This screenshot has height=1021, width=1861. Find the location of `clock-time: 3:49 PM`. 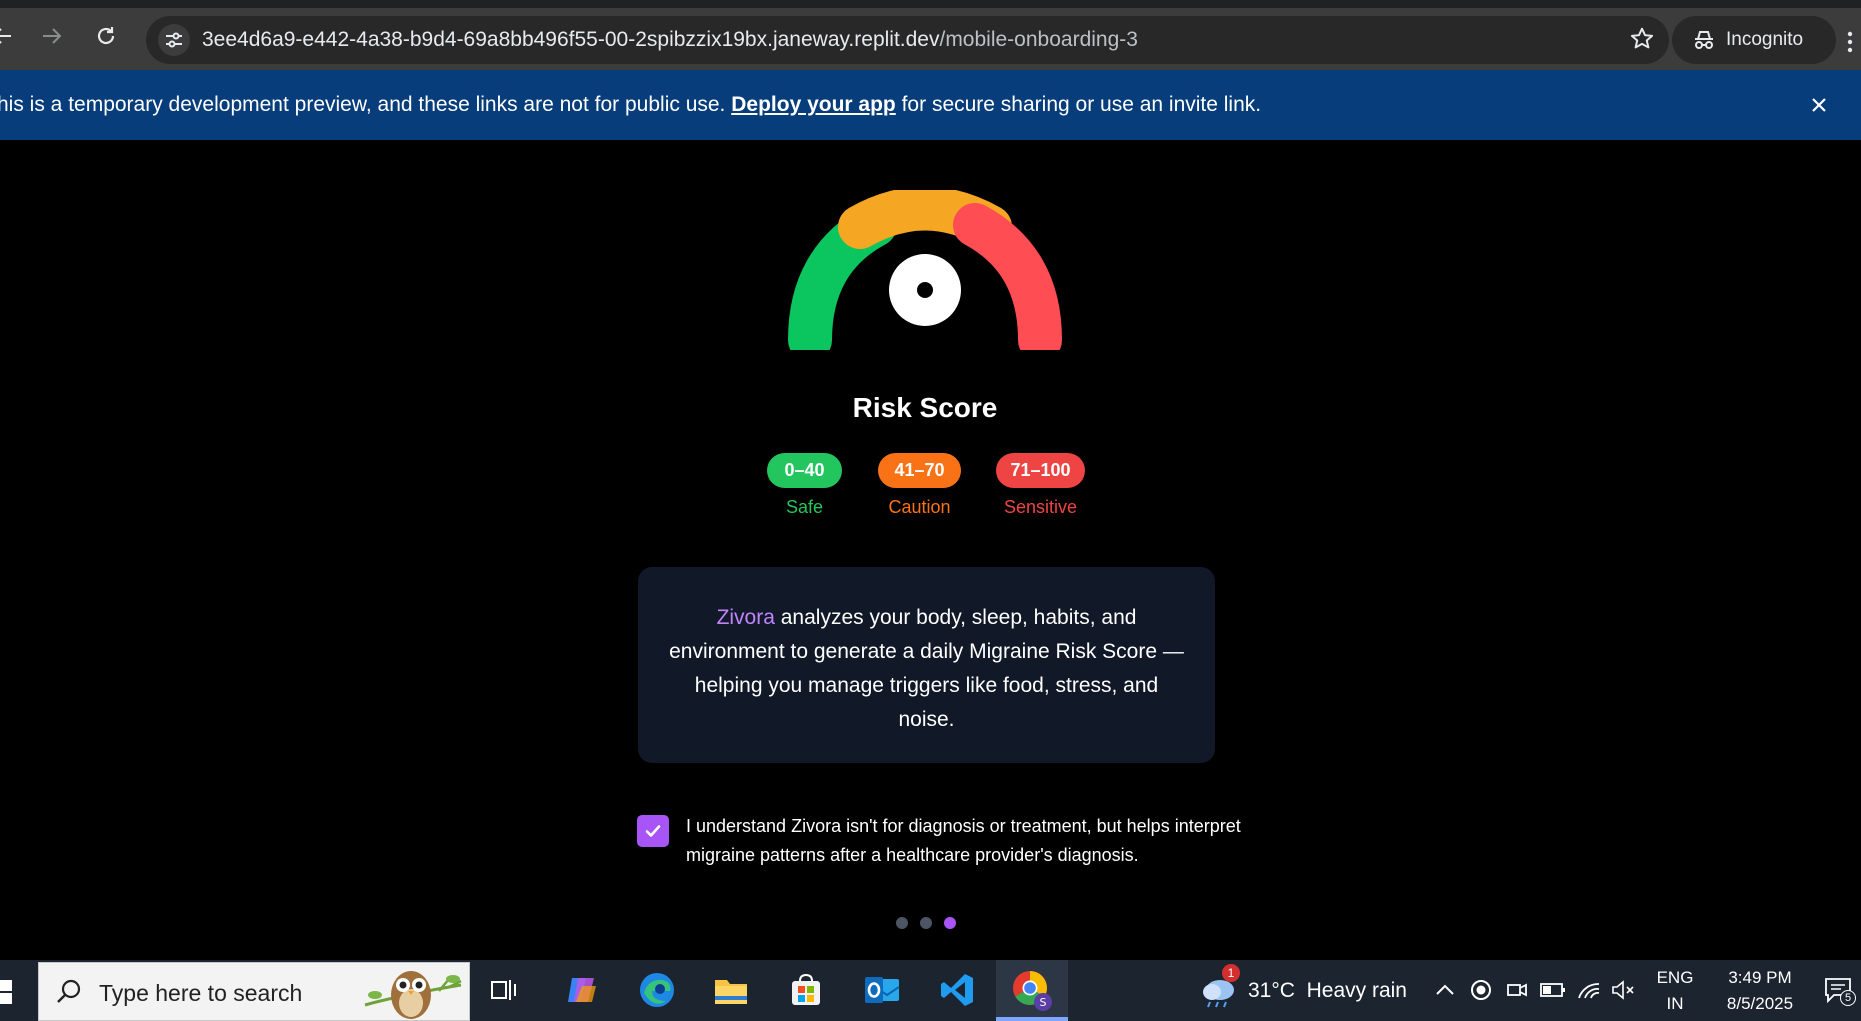

clock-time: 3:49 PM is located at coordinates (1760, 977).